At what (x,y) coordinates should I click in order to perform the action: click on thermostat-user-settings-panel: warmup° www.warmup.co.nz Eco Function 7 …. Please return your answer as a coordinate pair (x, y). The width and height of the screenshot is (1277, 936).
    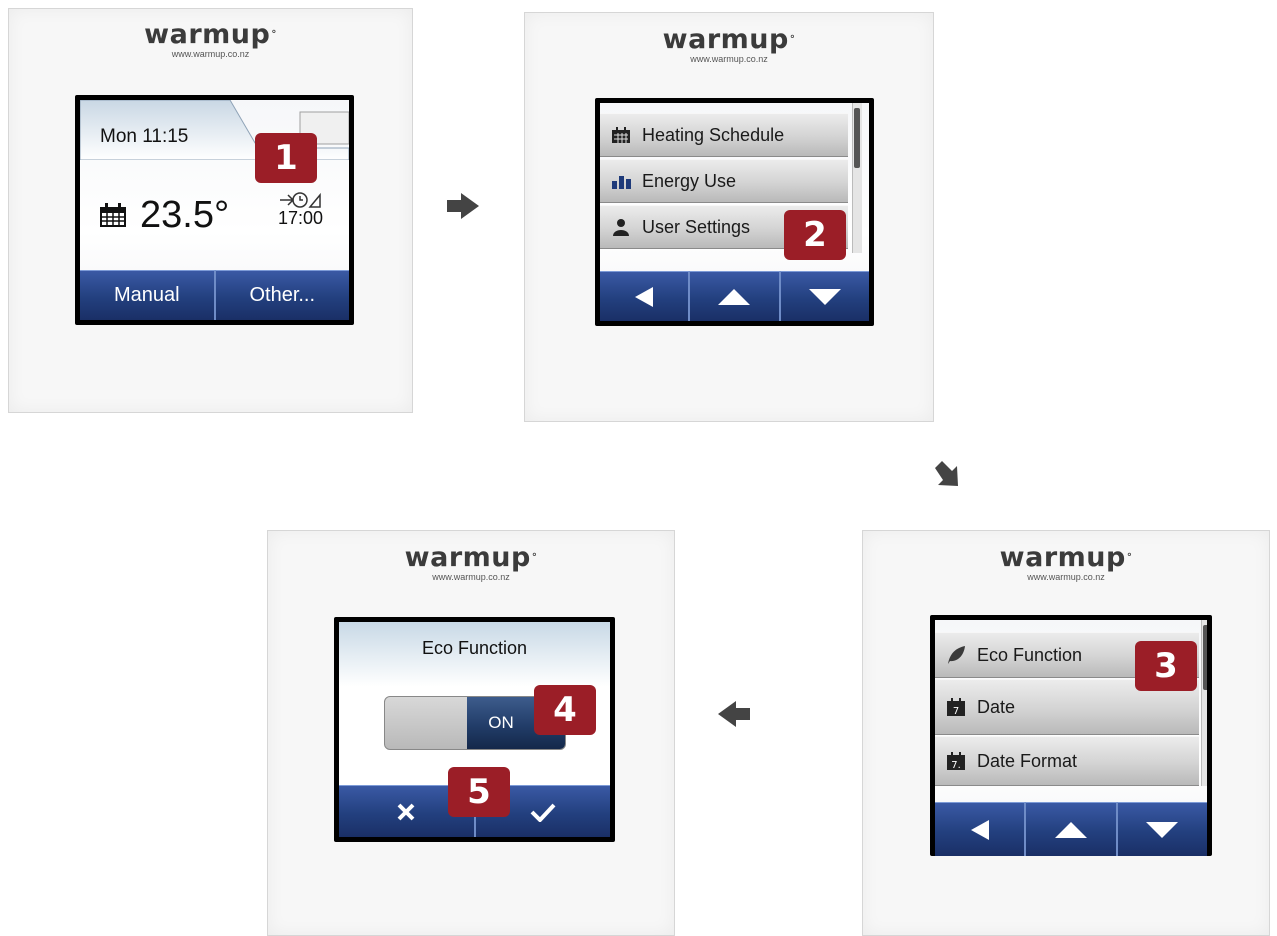
    Looking at the image, I should click on (1066, 733).